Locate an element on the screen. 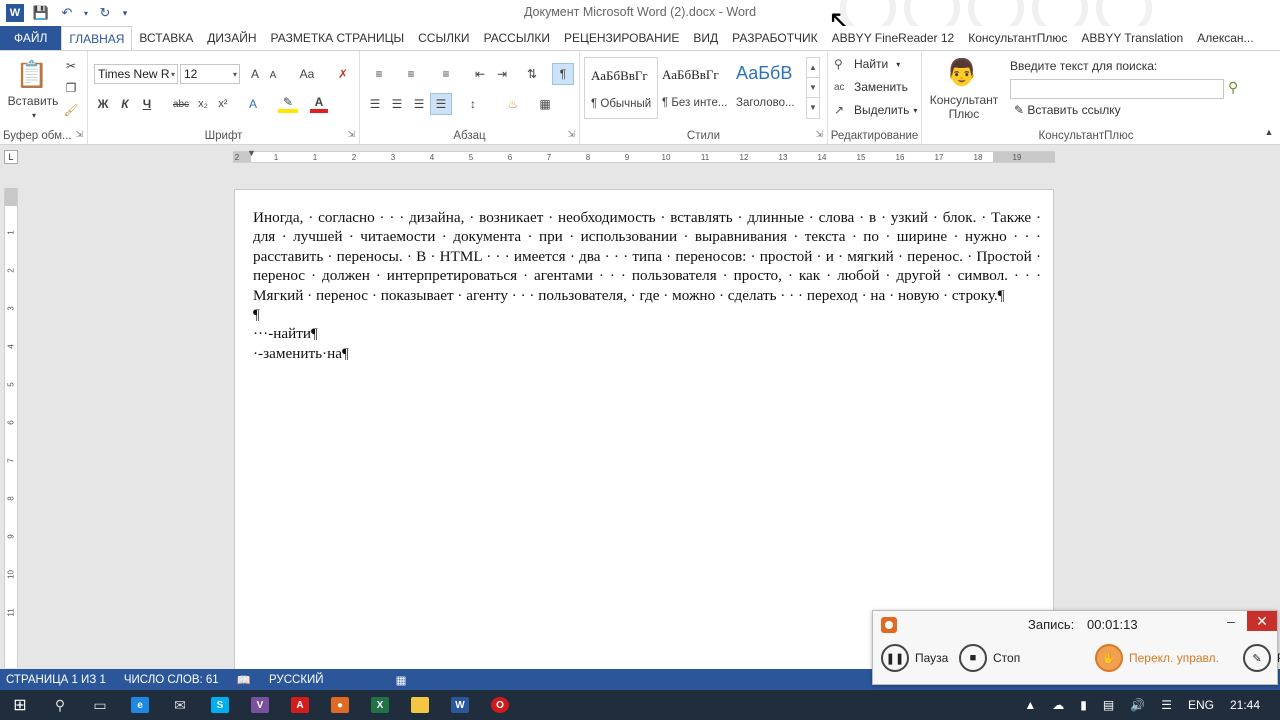 Image resolution: width=1280 pixels, height=720 pixels. subscript-button: x₂ is located at coordinates (203, 104).